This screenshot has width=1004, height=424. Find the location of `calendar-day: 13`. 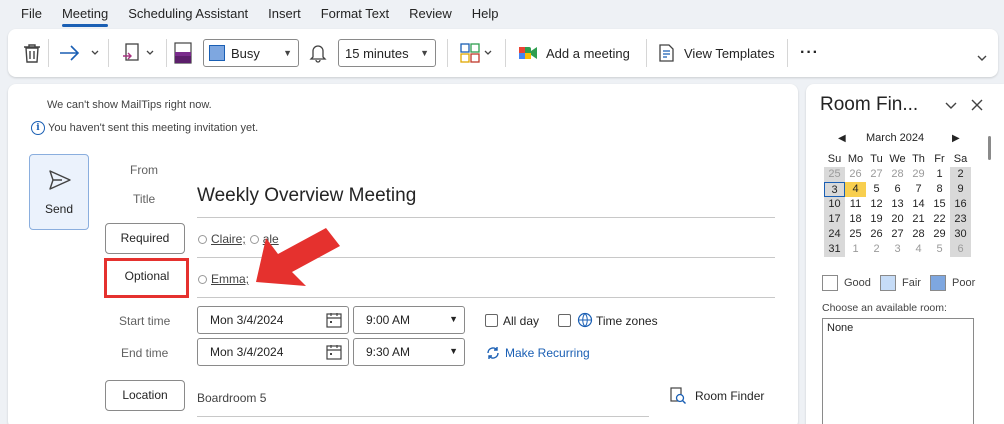

calendar-day: 13 is located at coordinates (897, 204).